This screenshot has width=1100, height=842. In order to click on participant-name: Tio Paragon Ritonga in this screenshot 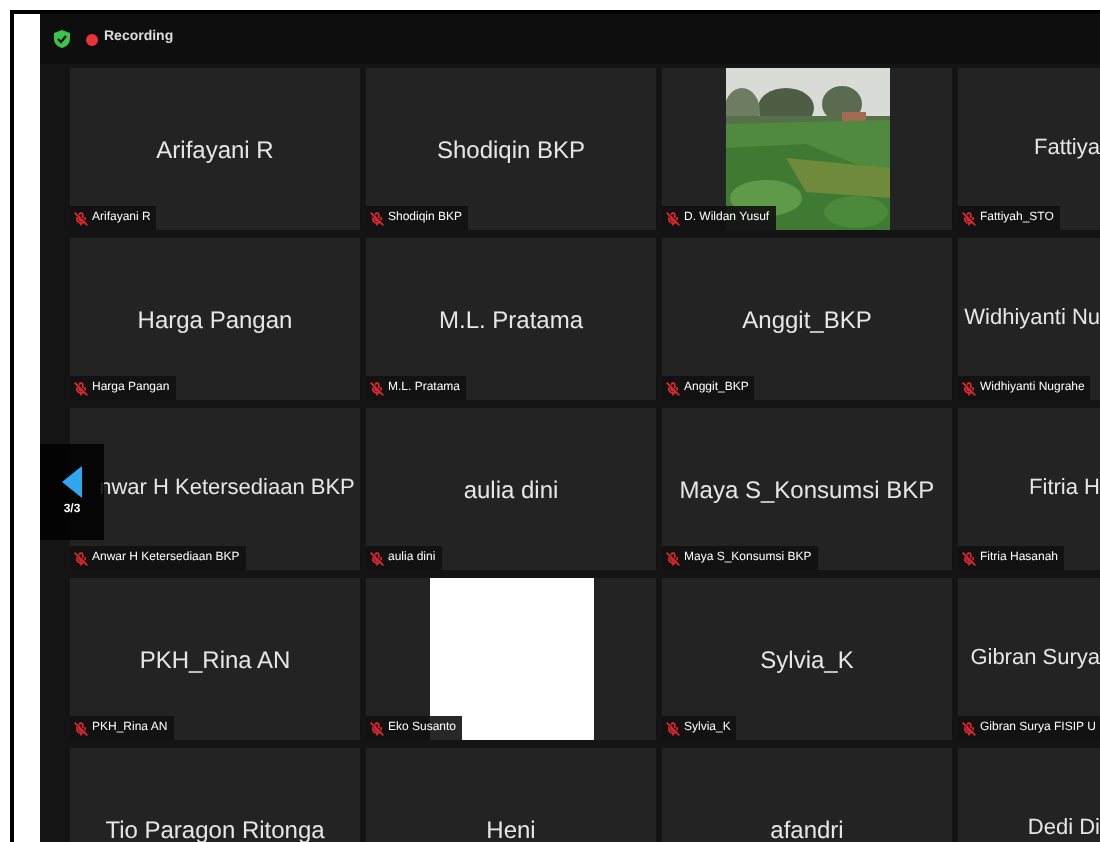, I will do `click(215, 827)`.